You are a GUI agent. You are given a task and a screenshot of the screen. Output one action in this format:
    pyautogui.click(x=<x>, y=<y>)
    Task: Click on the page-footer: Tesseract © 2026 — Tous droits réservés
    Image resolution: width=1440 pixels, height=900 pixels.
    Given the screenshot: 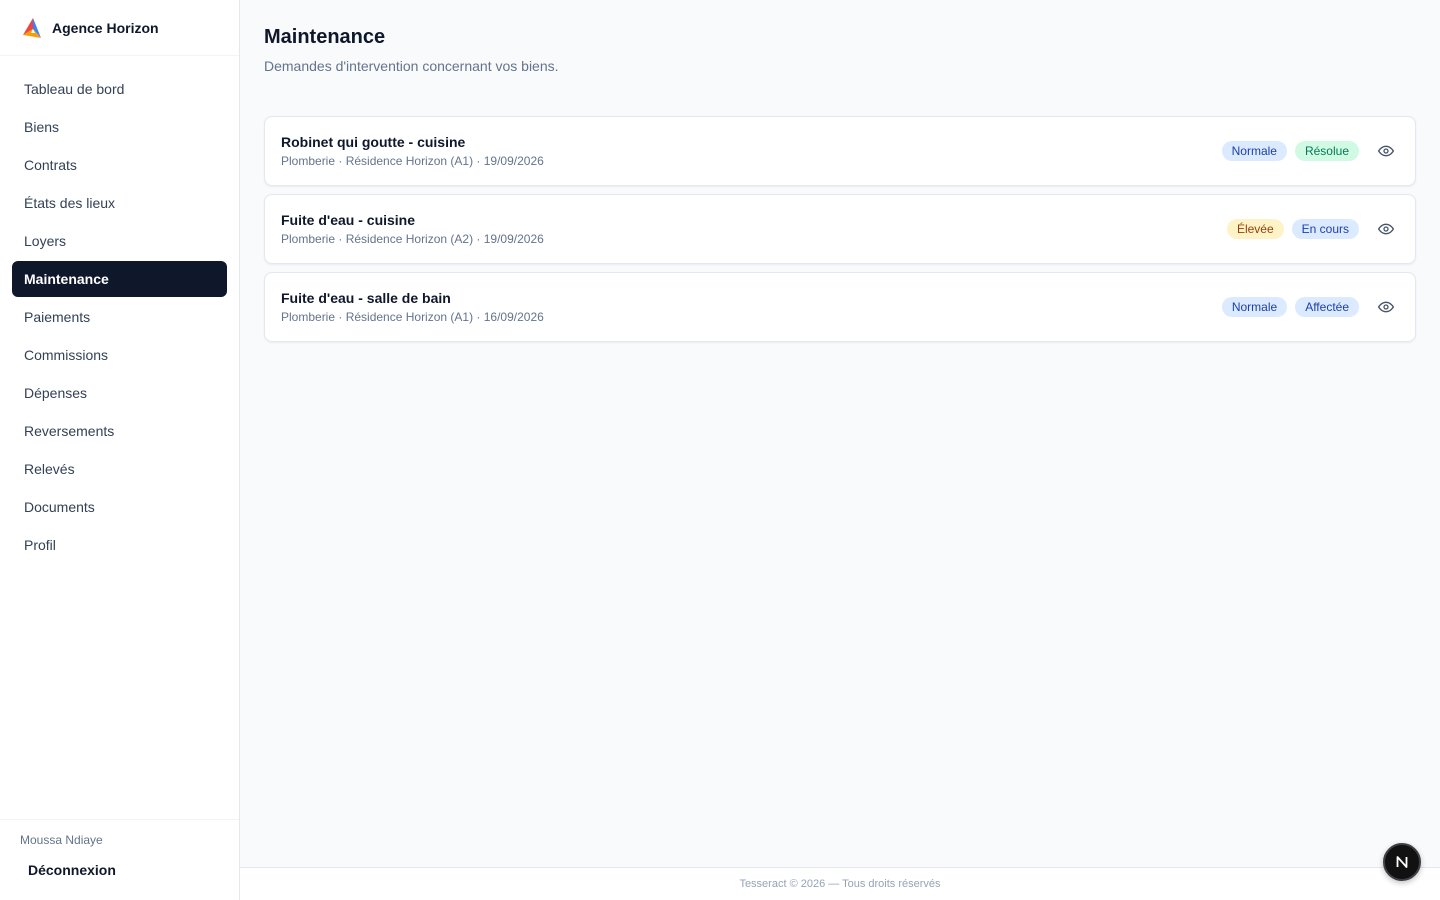 What is the action you would take?
    pyautogui.click(x=840, y=883)
    